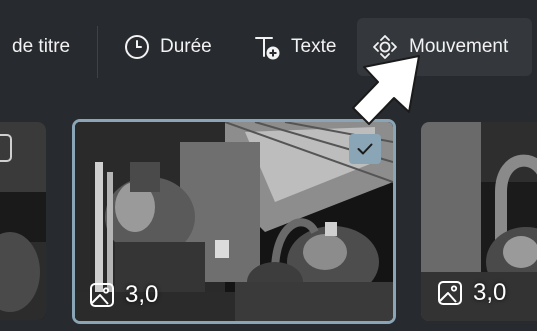 The height and width of the screenshot is (331, 537). I want to click on title-card-button: de titre, so click(41, 47).